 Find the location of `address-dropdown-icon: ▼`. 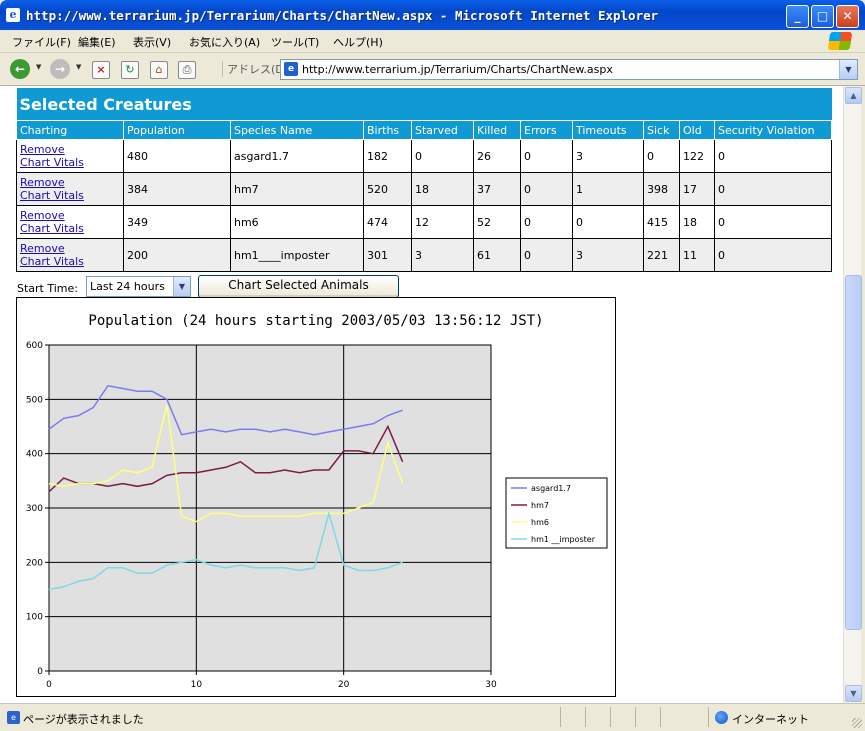

address-dropdown-icon: ▼ is located at coordinates (848, 69).